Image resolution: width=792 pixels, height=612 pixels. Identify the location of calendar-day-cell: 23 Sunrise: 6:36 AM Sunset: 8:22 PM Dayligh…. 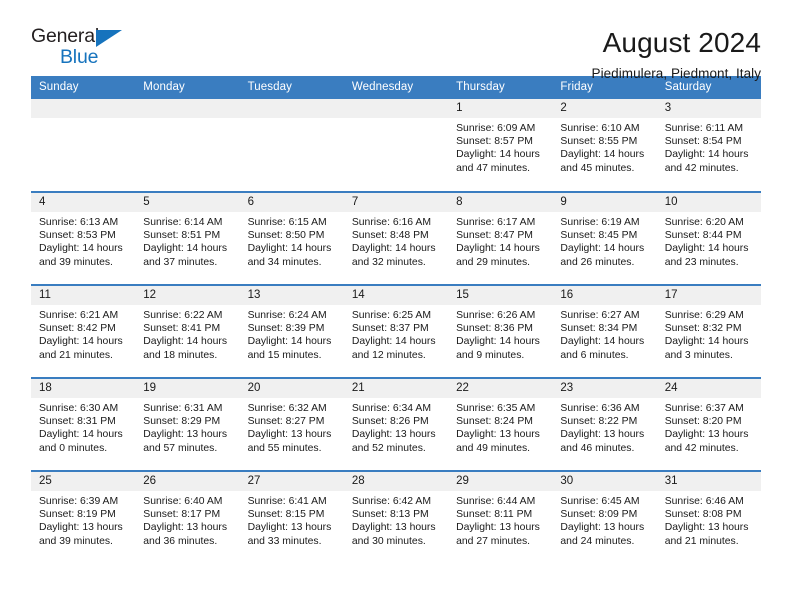
(604, 424).